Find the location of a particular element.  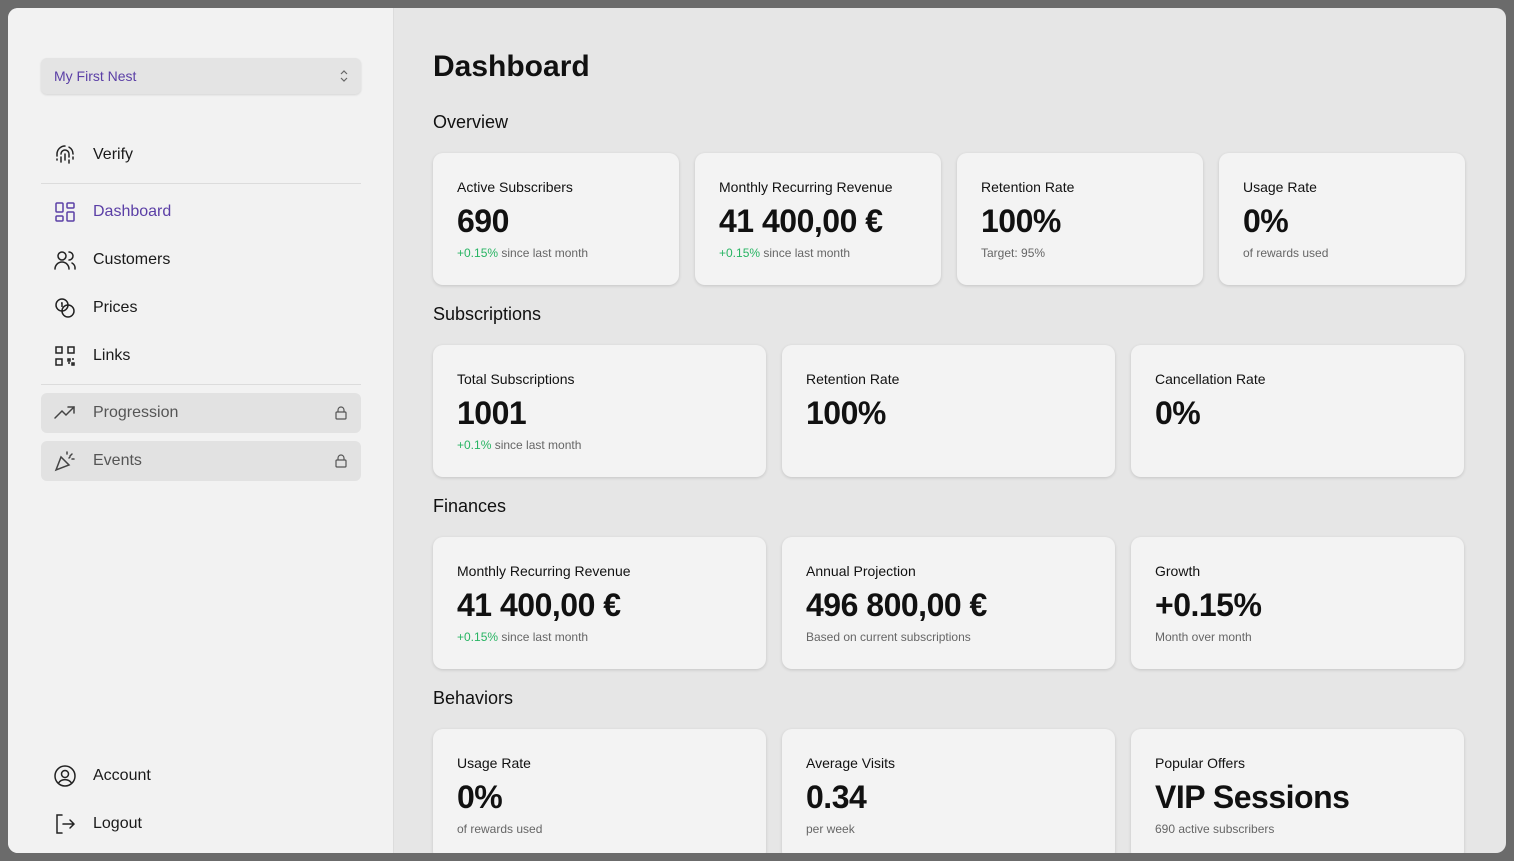

metric-card: Retention Rate 100% is located at coordinates (948, 411).